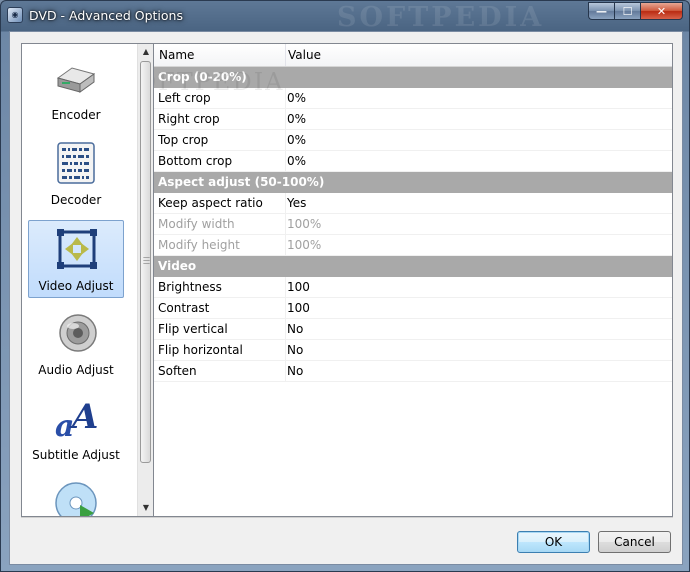 This screenshot has width=690, height=572. I want to click on property-row: Flip vertical No, so click(413, 329).